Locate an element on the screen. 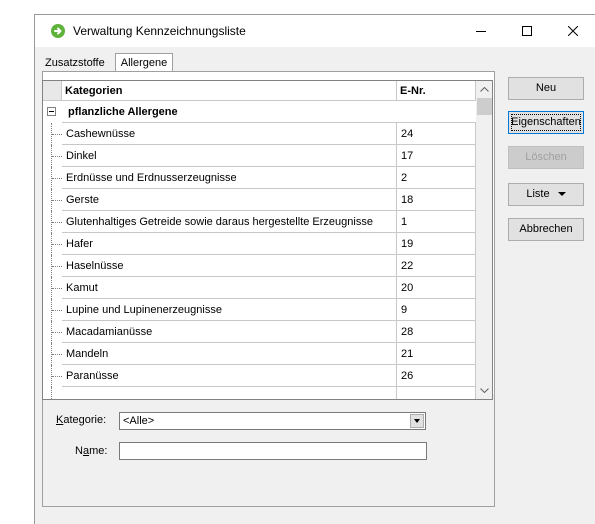 This screenshot has width=595, height=524. scroll-up-button is located at coordinates (484, 89).